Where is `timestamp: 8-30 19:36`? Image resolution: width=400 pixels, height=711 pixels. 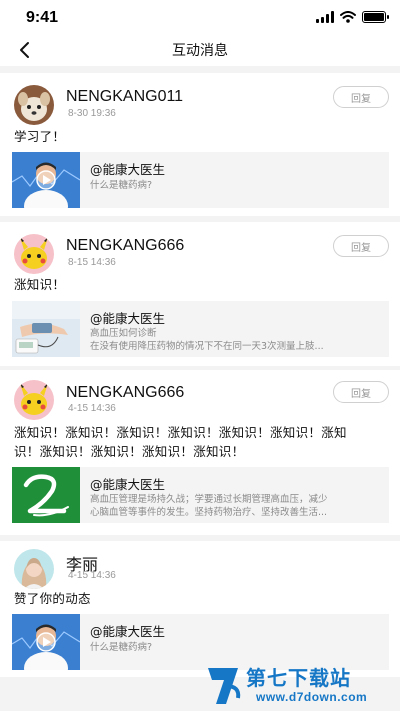
timestamp: 8-30 19:36 is located at coordinates (92, 113).